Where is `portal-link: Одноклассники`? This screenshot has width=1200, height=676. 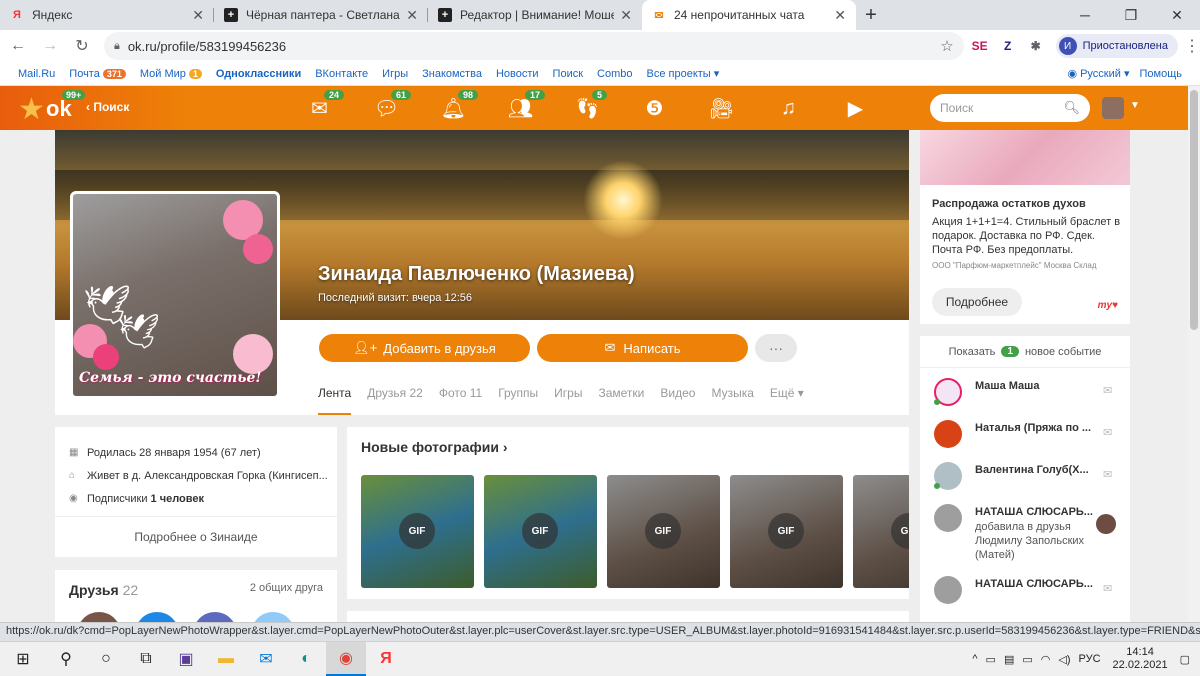 portal-link: Одноклассники is located at coordinates (258, 74).